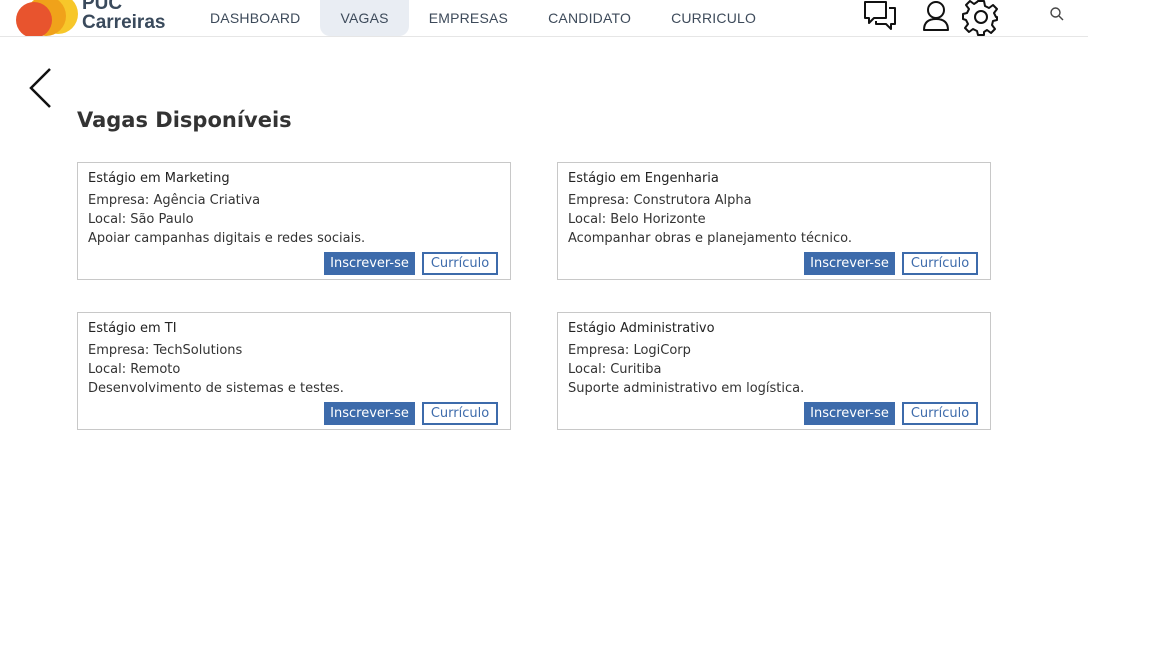 This screenshot has width=1152, height=648. What do you see at coordinates (216, 388) in the screenshot?
I see `job-description: Desenvolvimento de sistemas e testes.` at bounding box center [216, 388].